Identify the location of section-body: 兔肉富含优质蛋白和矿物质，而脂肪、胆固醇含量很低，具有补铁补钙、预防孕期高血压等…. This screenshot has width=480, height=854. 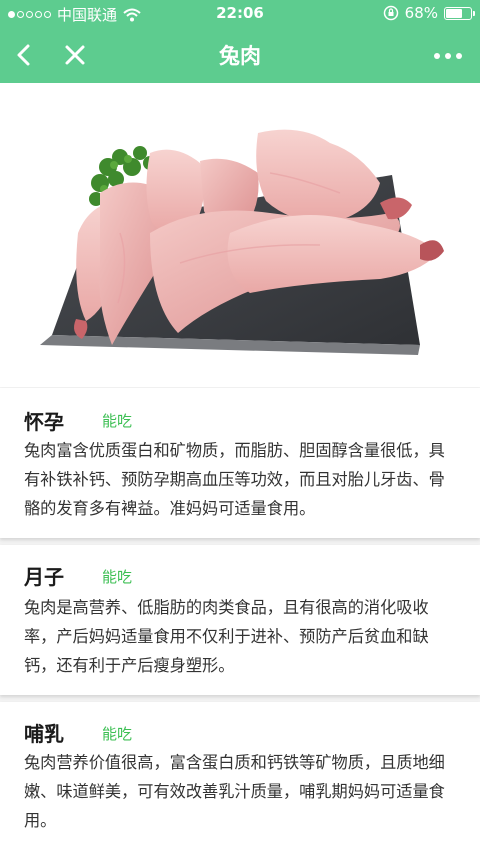
(234, 479).